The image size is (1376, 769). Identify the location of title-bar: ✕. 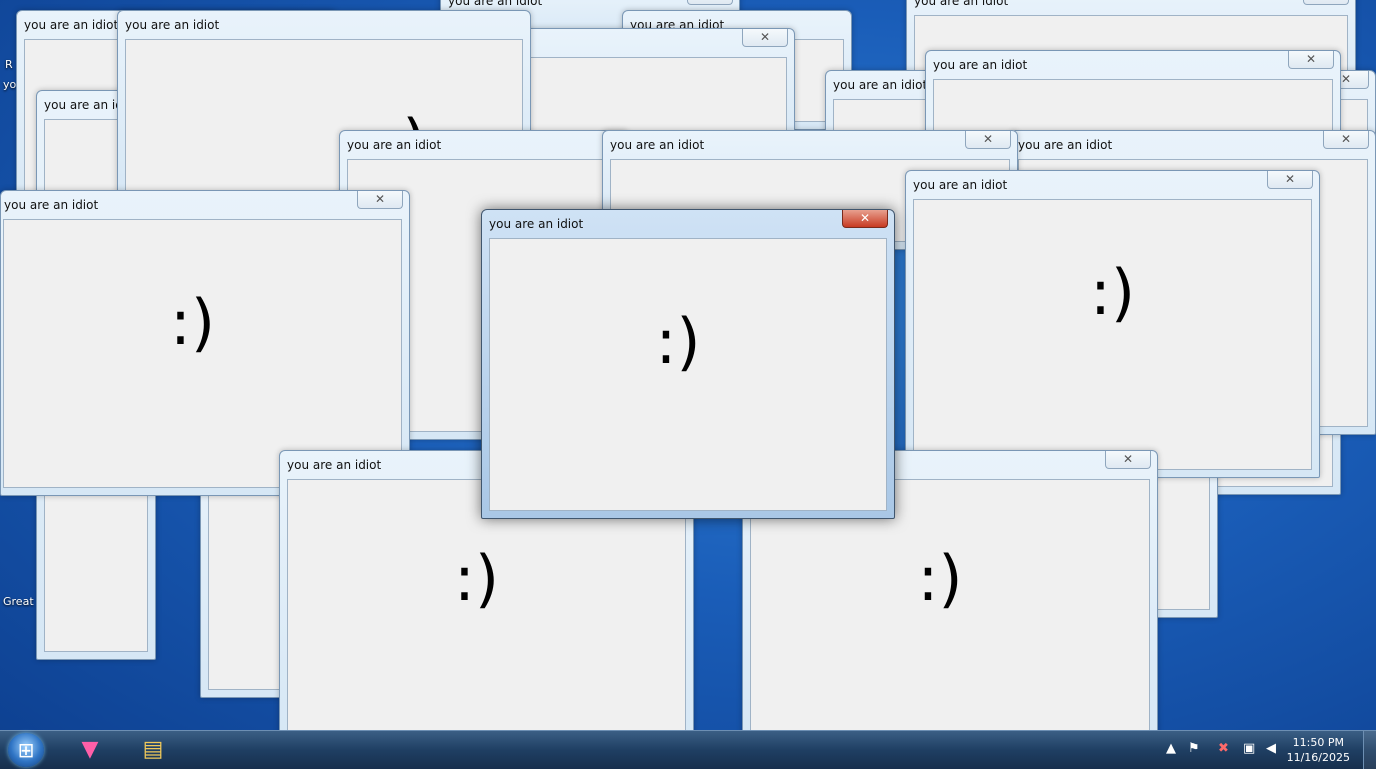
(657, 43).